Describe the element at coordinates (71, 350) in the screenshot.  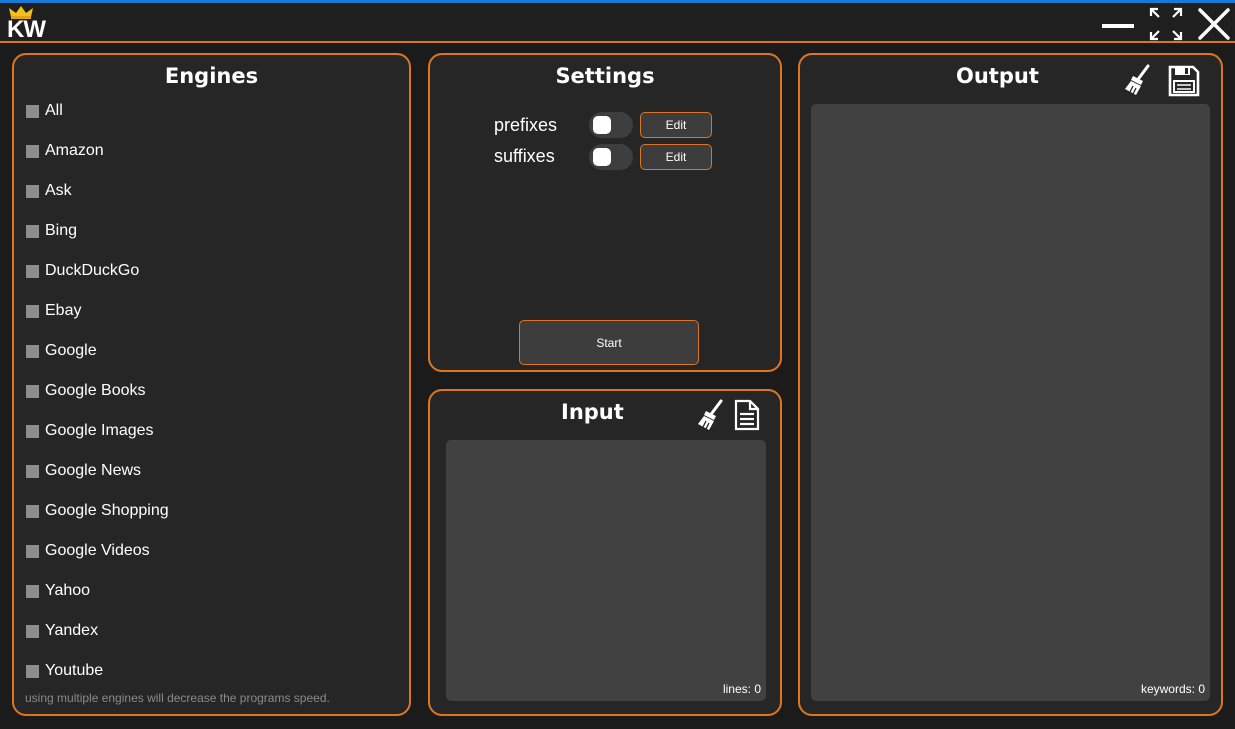
I see `engine-label: Google` at that location.